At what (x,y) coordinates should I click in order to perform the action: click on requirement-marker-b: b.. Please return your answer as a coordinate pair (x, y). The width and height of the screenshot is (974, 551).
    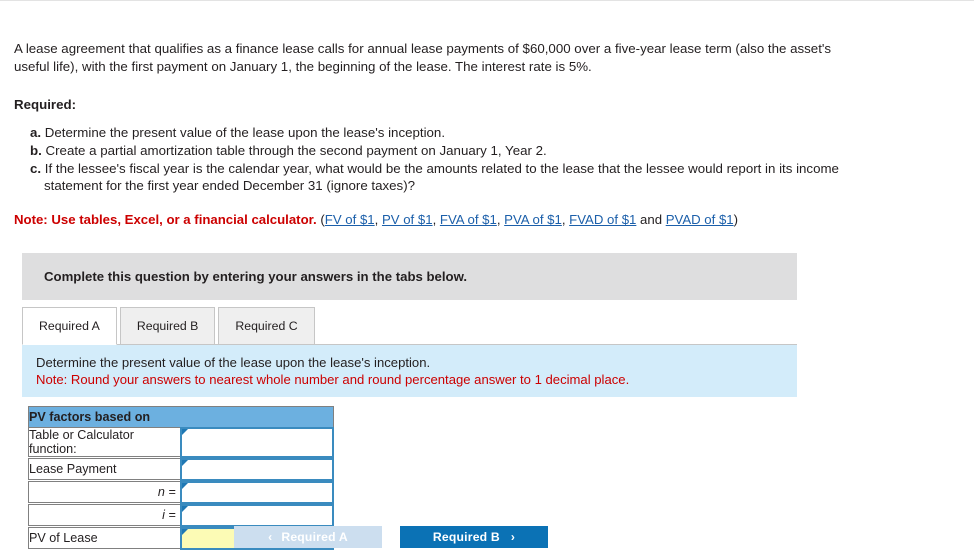
    Looking at the image, I should click on (36, 150).